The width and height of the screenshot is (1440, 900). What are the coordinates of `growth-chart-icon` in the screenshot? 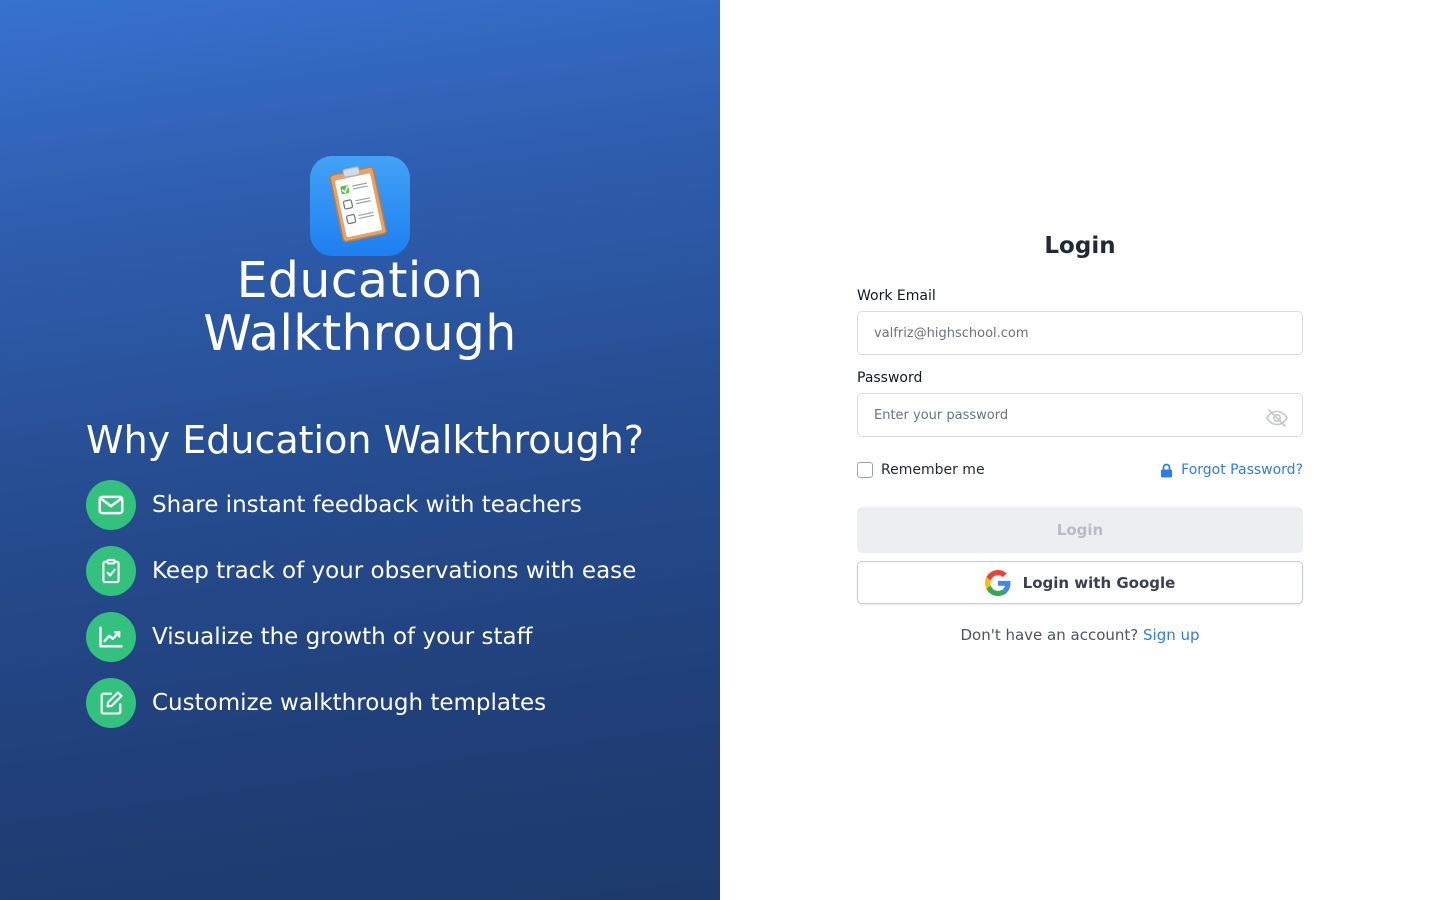 It's located at (111, 637).